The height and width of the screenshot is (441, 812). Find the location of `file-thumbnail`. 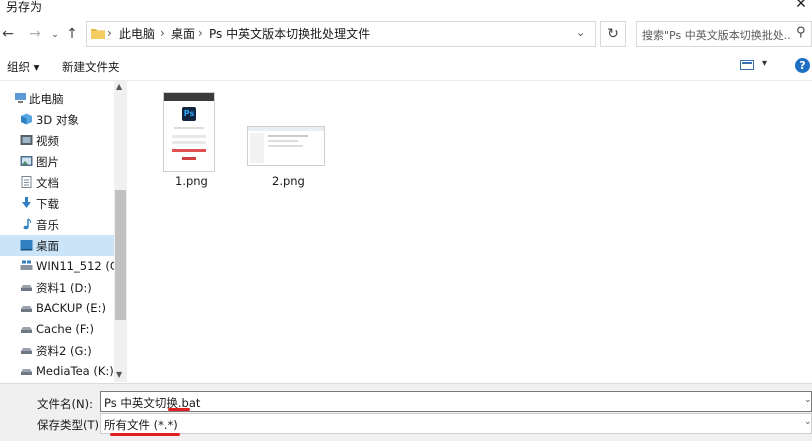

file-thumbnail is located at coordinates (286, 146).